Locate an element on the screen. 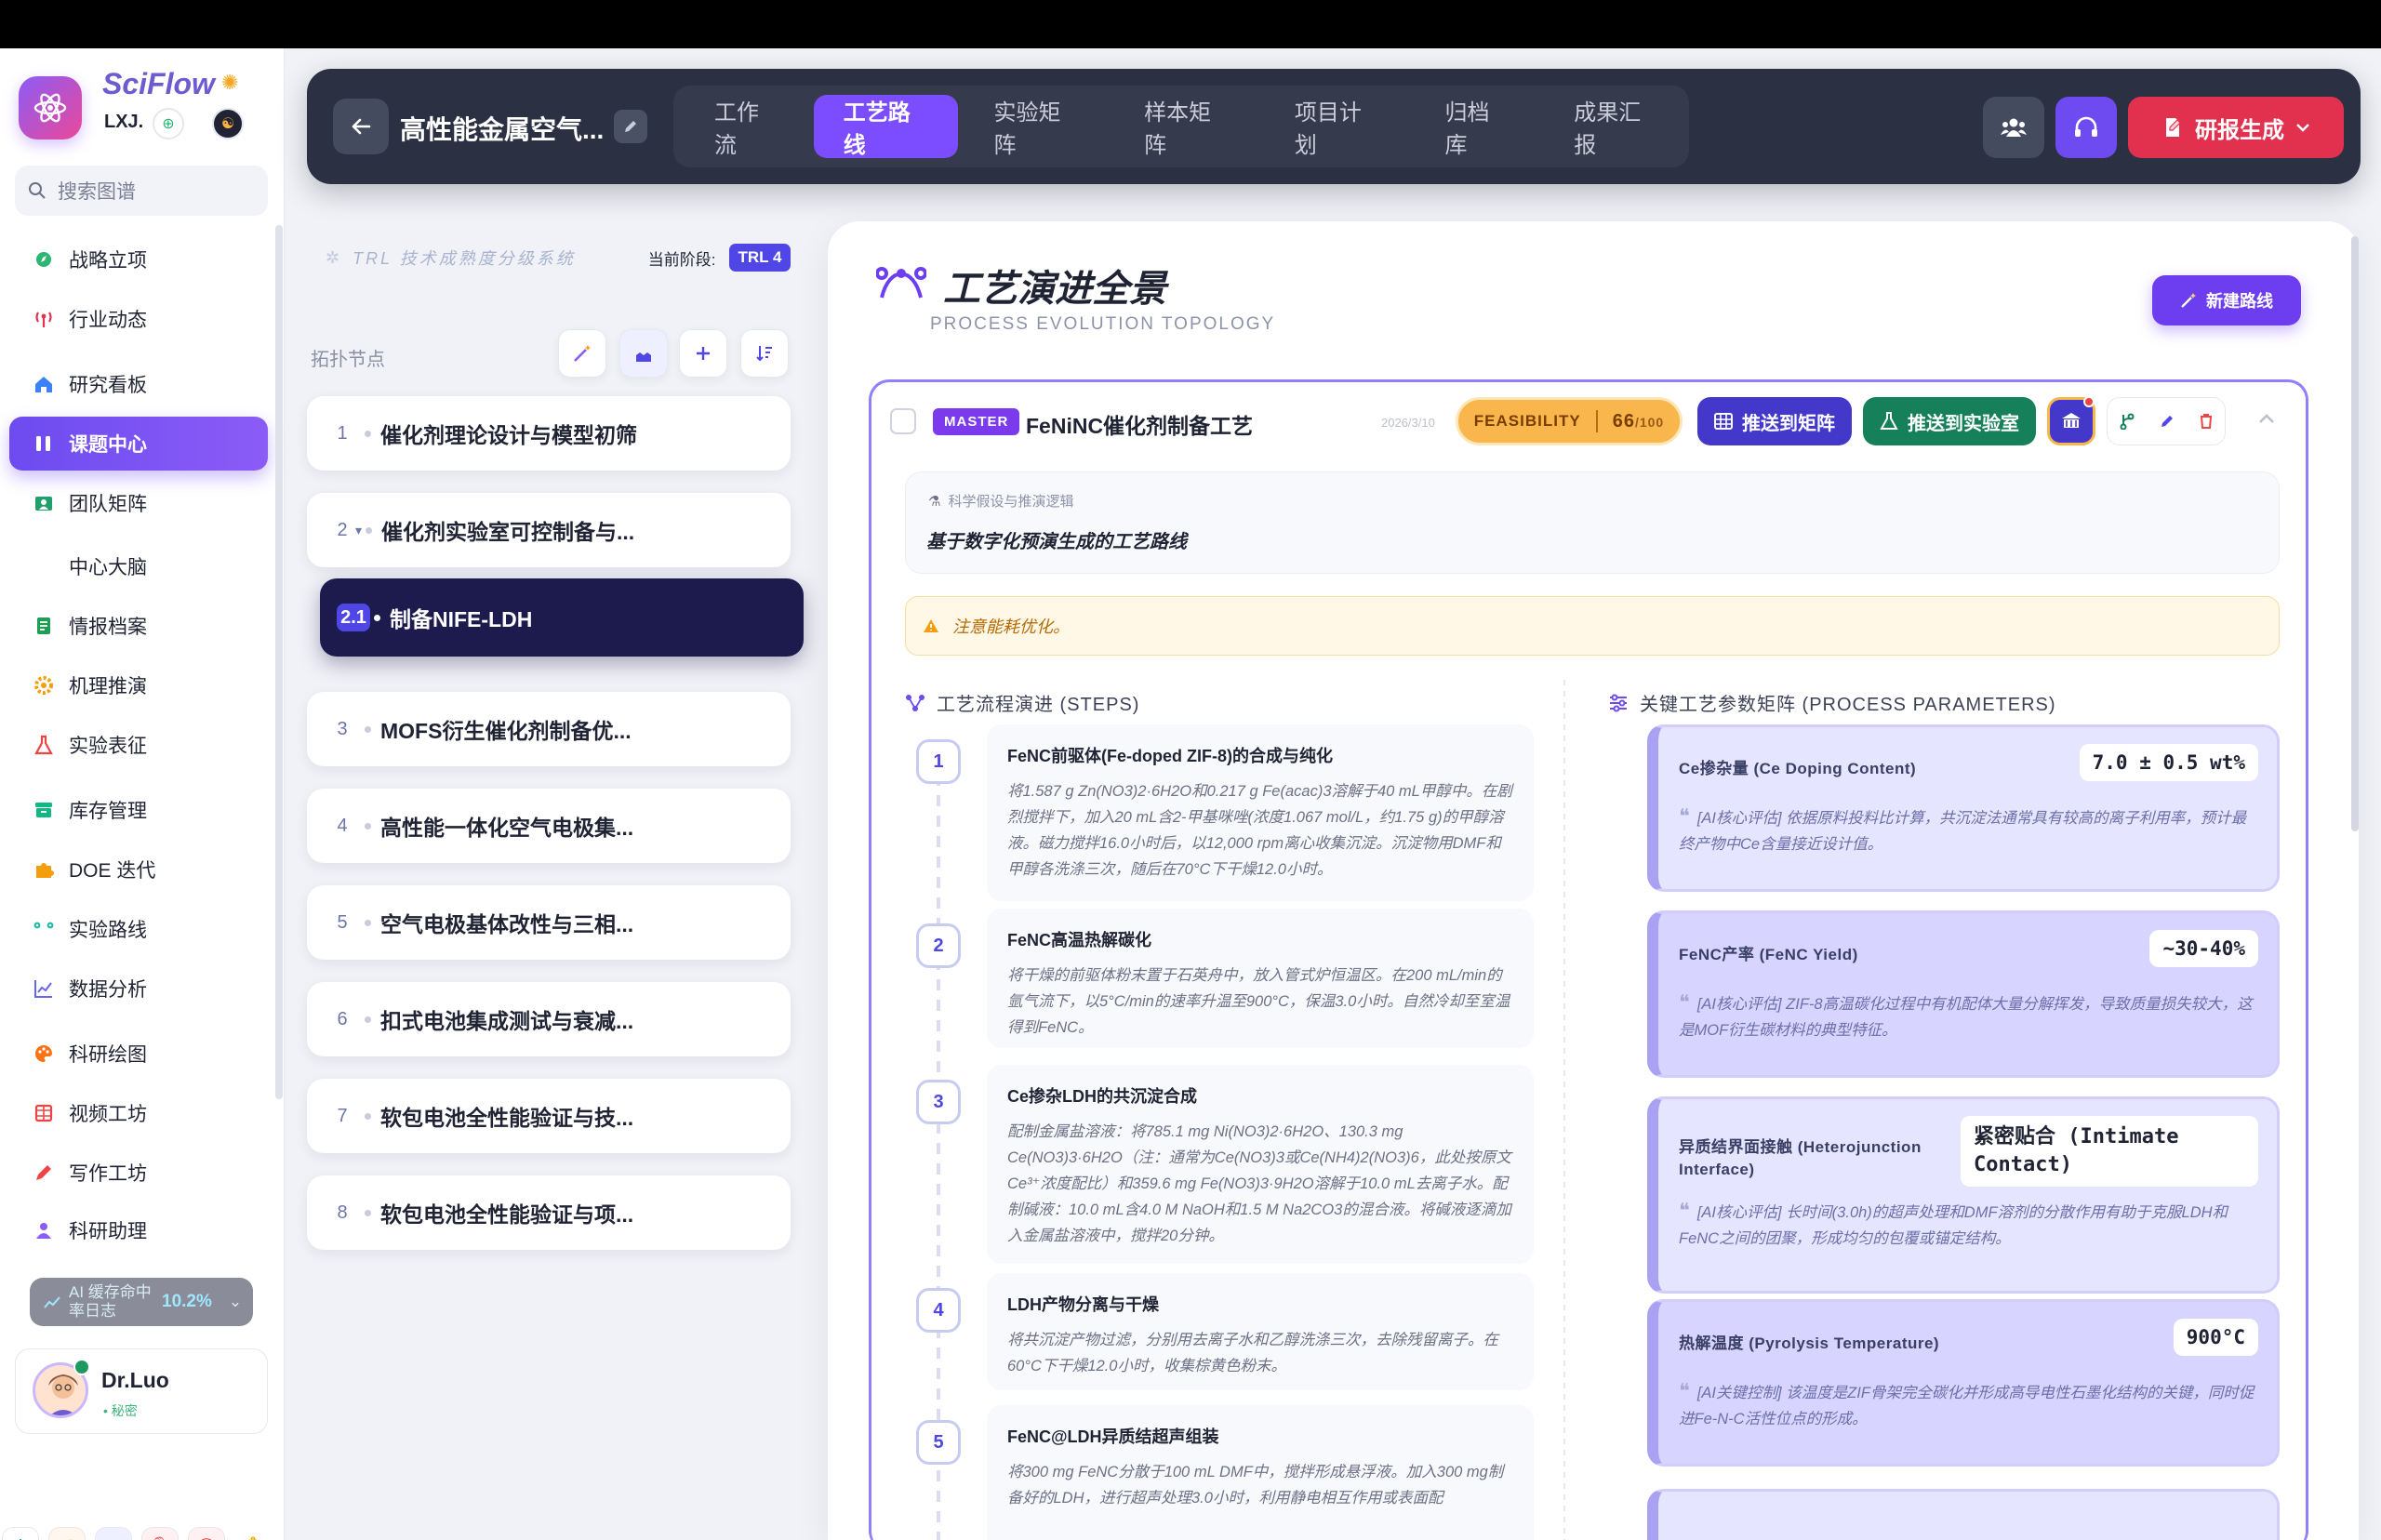  tab-1: 工作流 is located at coordinates (746, 126).